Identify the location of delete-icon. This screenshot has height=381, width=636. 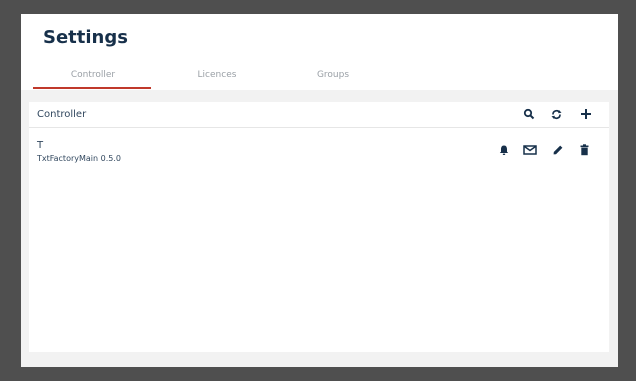
(584, 150).